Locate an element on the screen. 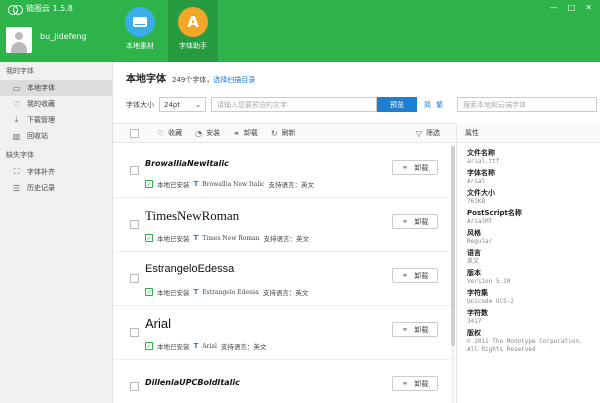 The height and width of the screenshot is (403, 600). select-all-checkbox is located at coordinates (134, 133).